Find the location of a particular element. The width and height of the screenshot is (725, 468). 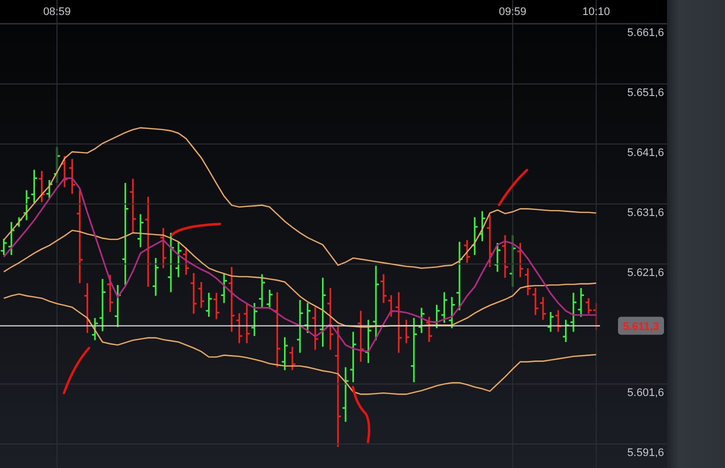

price-label: 5.651,6 is located at coordinates (645, 93).